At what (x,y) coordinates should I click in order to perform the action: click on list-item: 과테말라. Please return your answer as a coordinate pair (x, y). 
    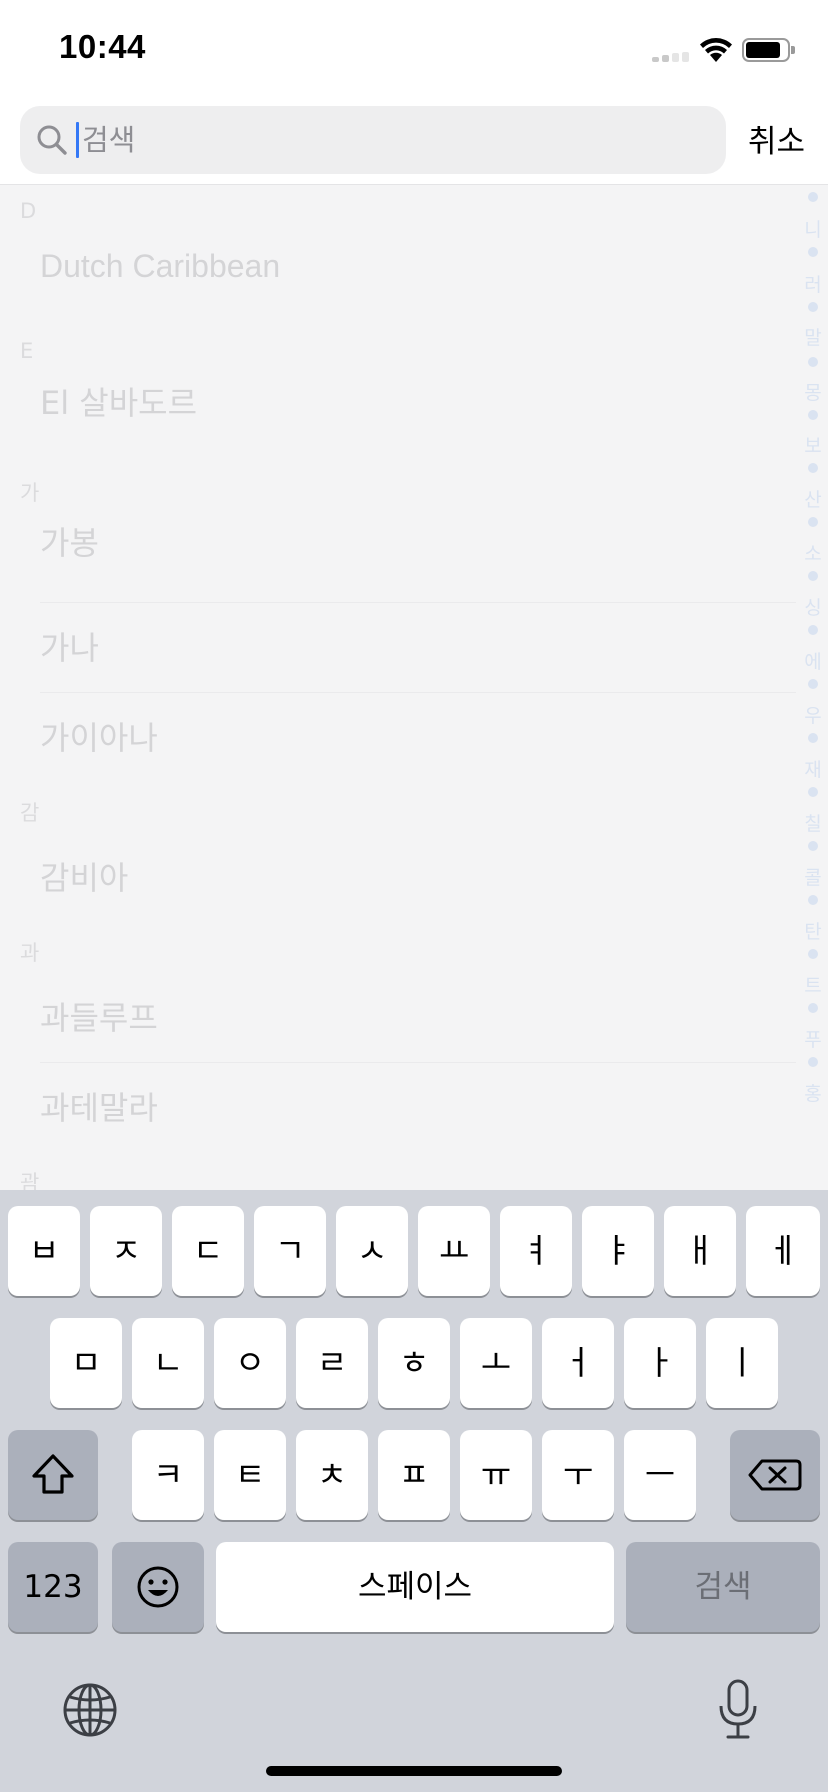
    Looking at the image, I should click on (418, 1108).